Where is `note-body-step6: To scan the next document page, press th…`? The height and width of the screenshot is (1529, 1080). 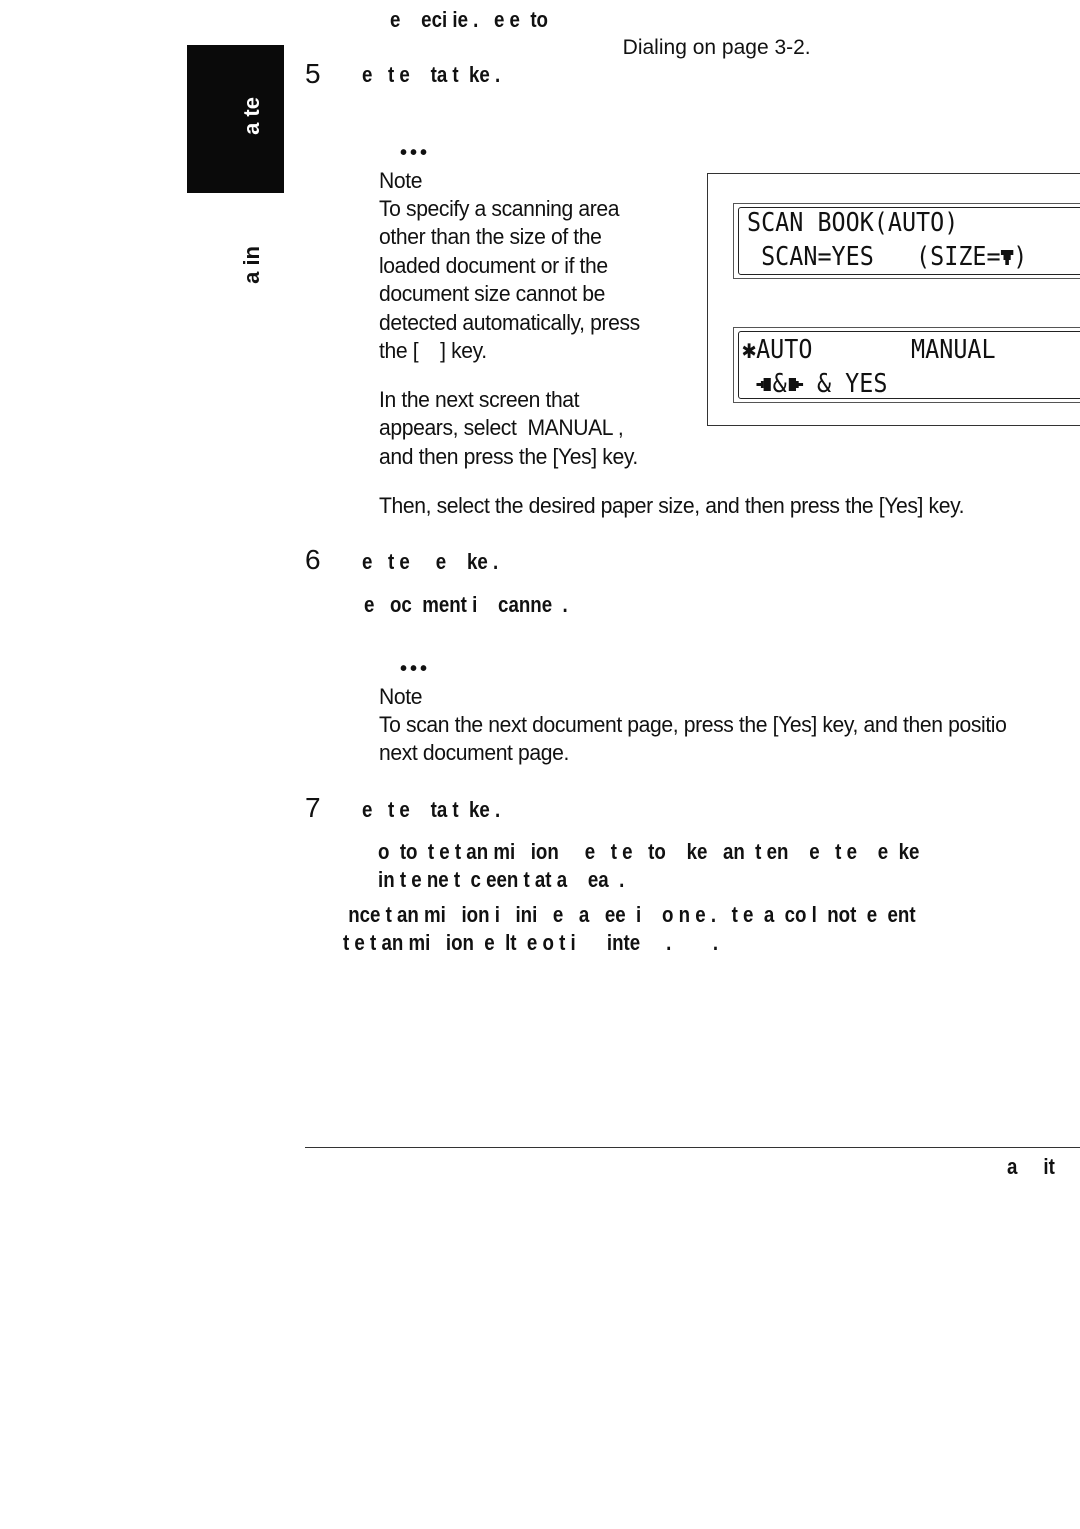 note-body-step6: To scan the next document page, press th… is located at coordinates (706, 739).